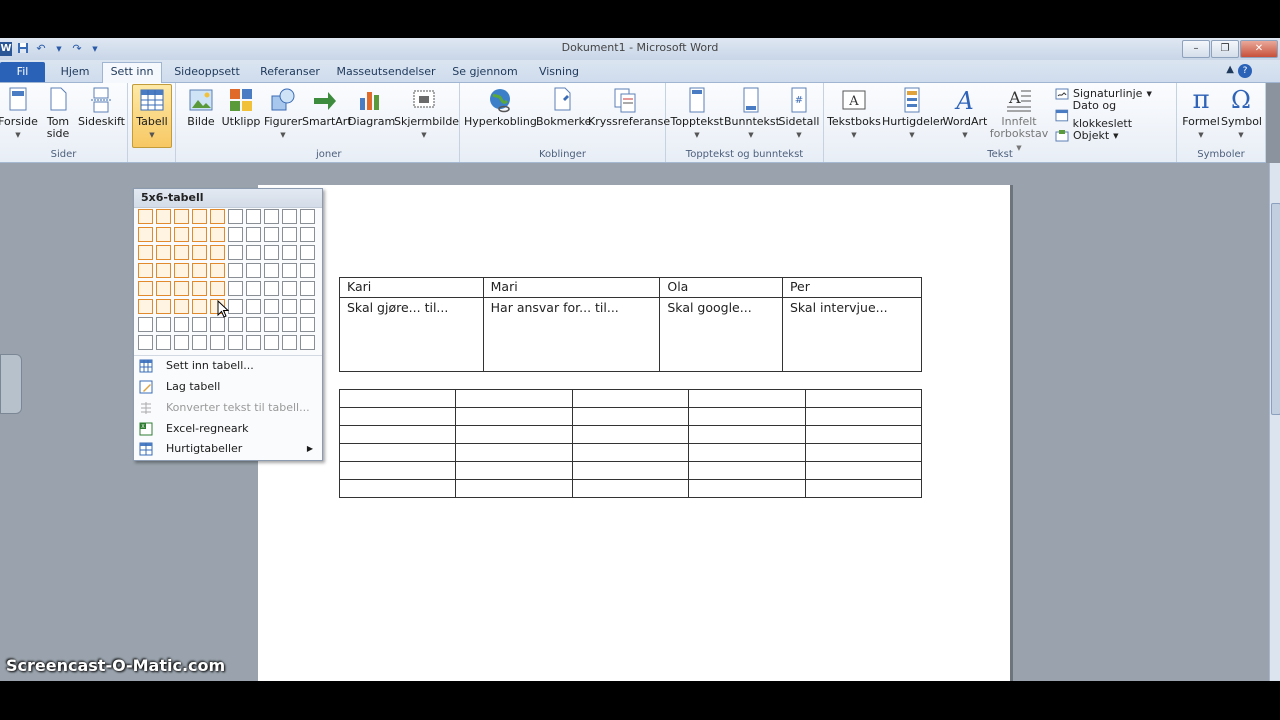 This screenshot has height=720, width=1280. I want to click on topptekst-button: Topptekst ▼, so click(697, 113).